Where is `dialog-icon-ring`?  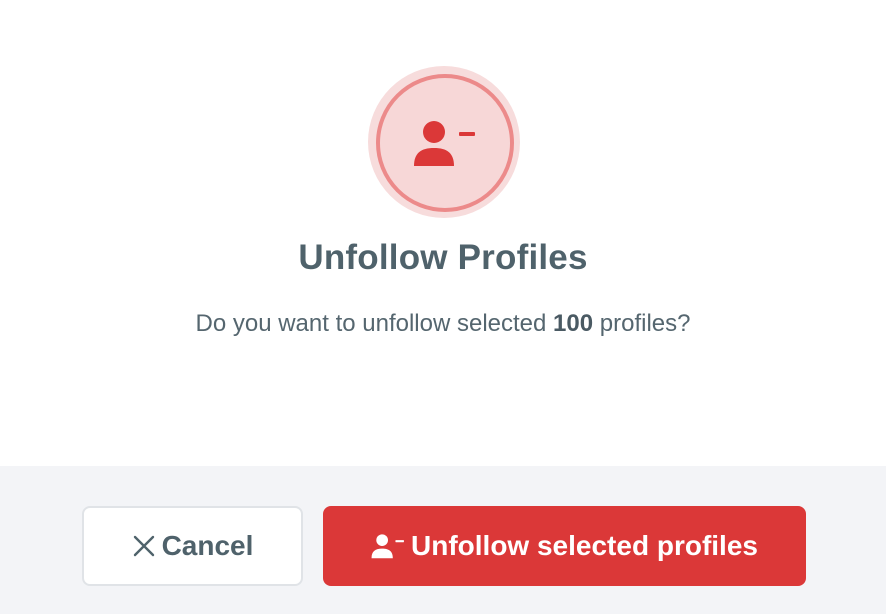
dialog-icon-ring is located at coordinates (445, 143).